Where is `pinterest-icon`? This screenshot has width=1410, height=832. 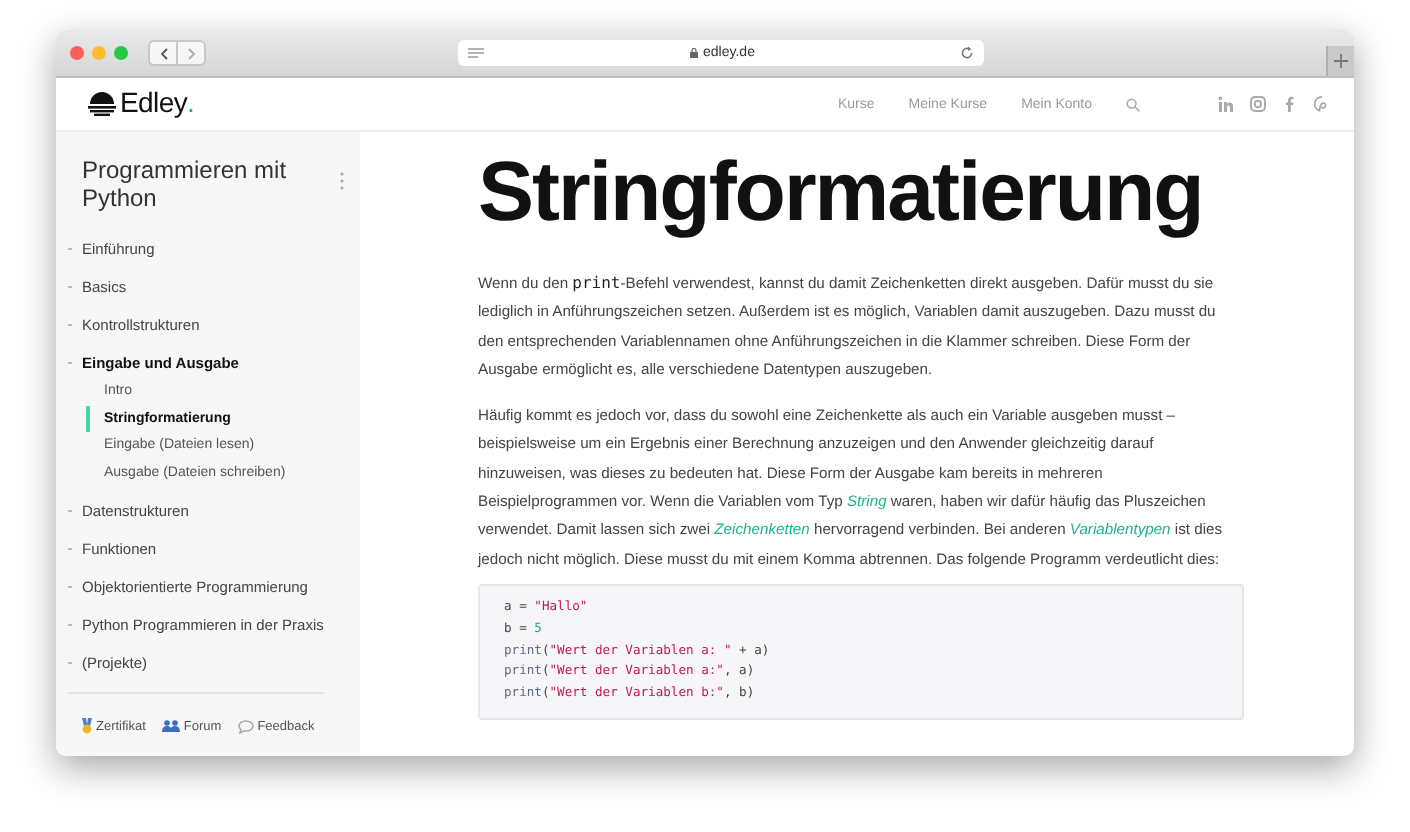 pinterest-icon is located at coordinates (1320, 104).